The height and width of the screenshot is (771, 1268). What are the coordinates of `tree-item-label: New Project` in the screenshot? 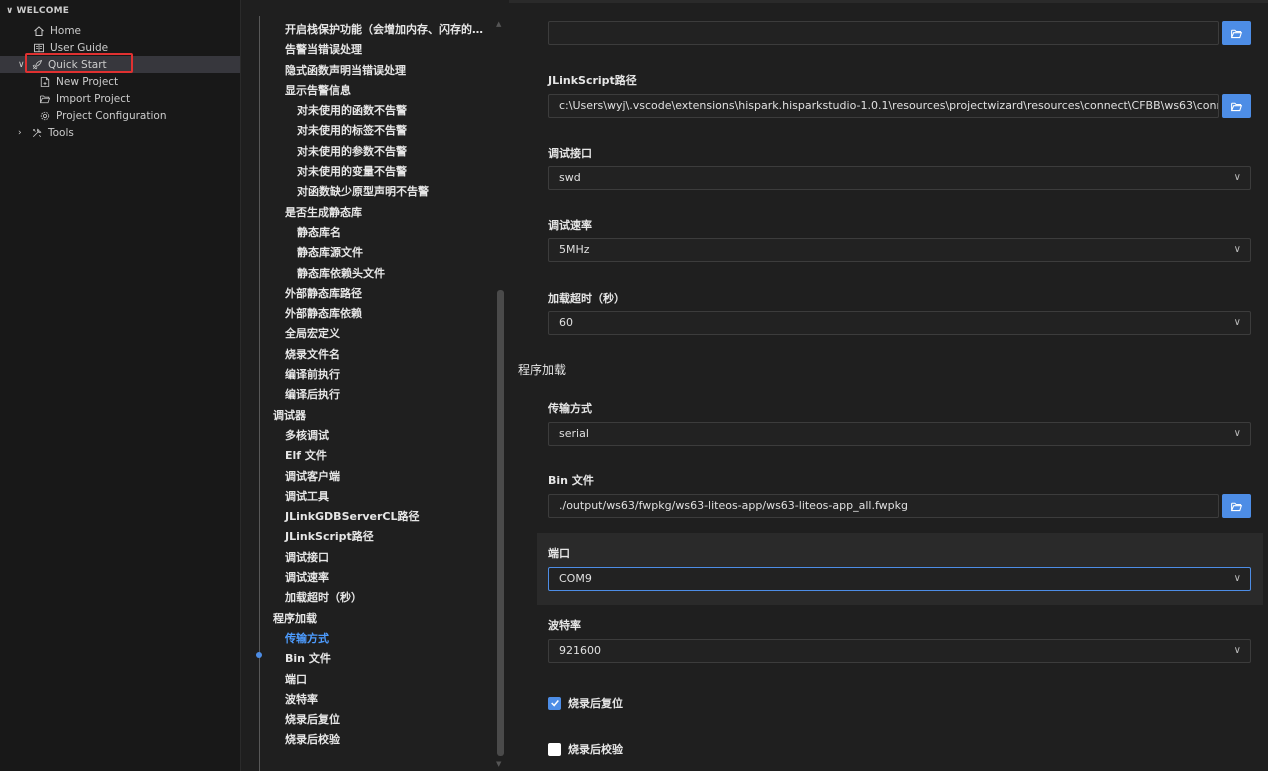 It's located at (87, 81).